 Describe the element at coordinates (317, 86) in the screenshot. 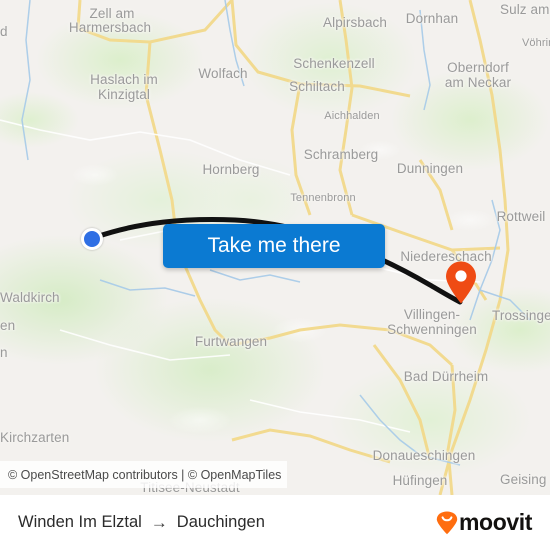

I see `map-label: Schiltach` at that location.